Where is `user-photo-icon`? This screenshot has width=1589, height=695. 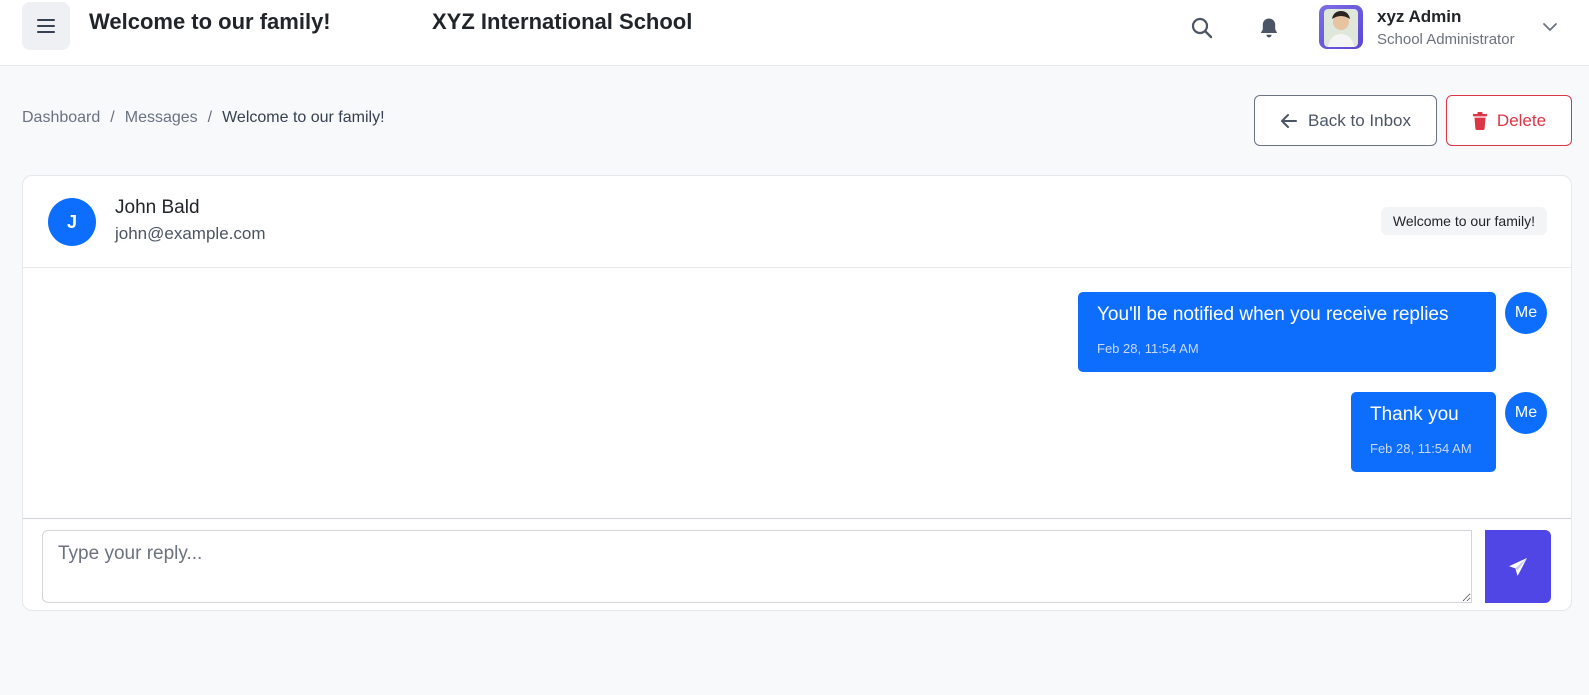 user-photo-icon is located at coordinates (1341, 28).